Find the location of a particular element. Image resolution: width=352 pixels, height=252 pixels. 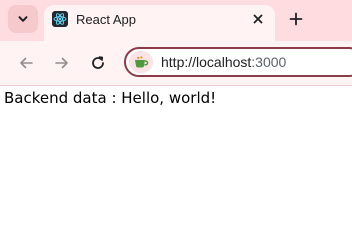

close-icon is located at coordinates (258, 19).